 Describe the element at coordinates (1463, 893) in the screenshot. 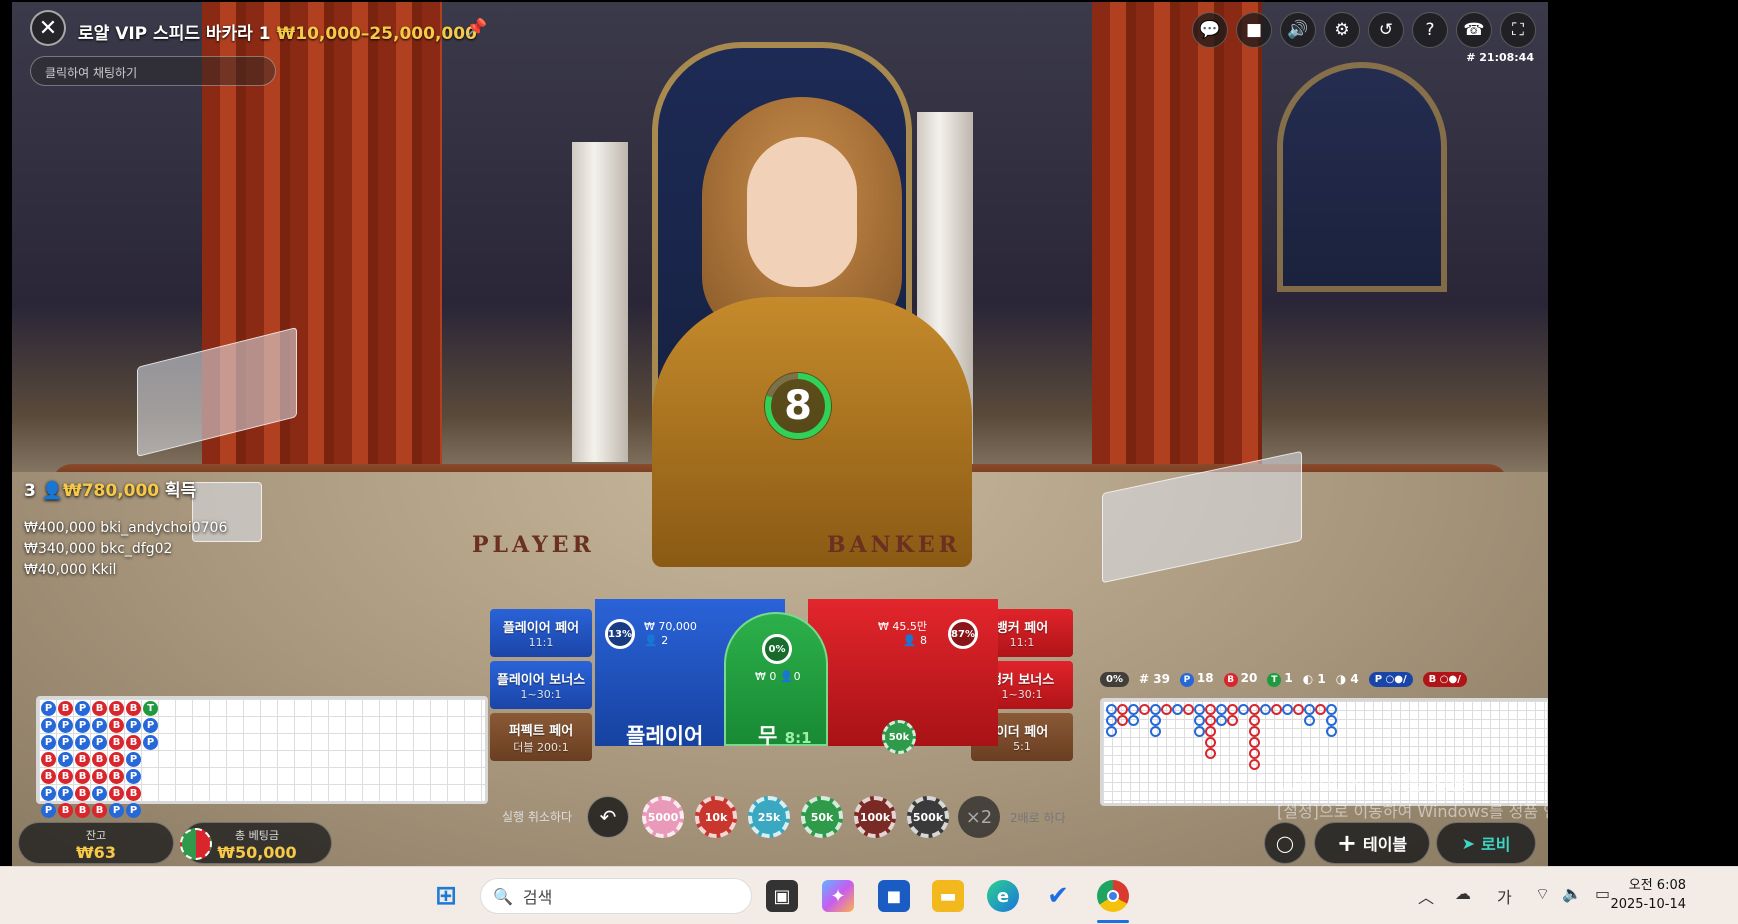

I see `cloud-off-icon: ☁` at that location.